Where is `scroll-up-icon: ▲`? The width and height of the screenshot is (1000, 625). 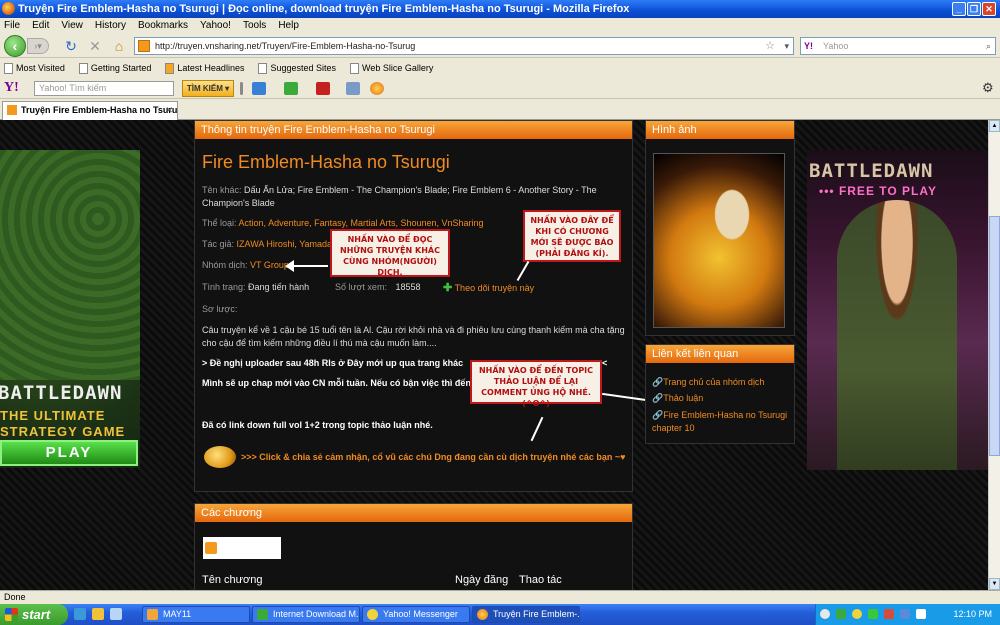 scroll-up-icon: ▲ is located at coordinates (994, 126).